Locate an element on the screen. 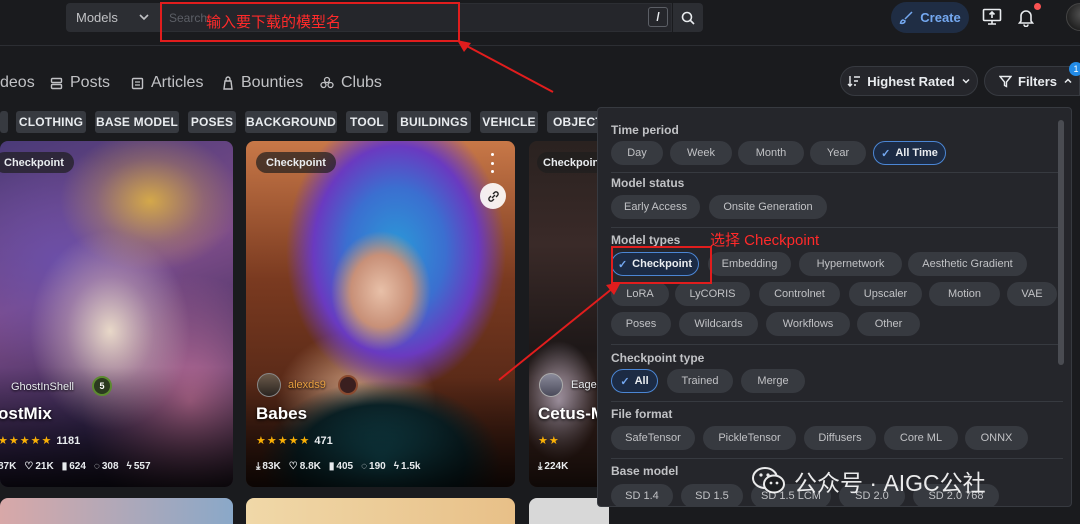  file-format-chip: SafeTensor is located at coordinates (653, 438).